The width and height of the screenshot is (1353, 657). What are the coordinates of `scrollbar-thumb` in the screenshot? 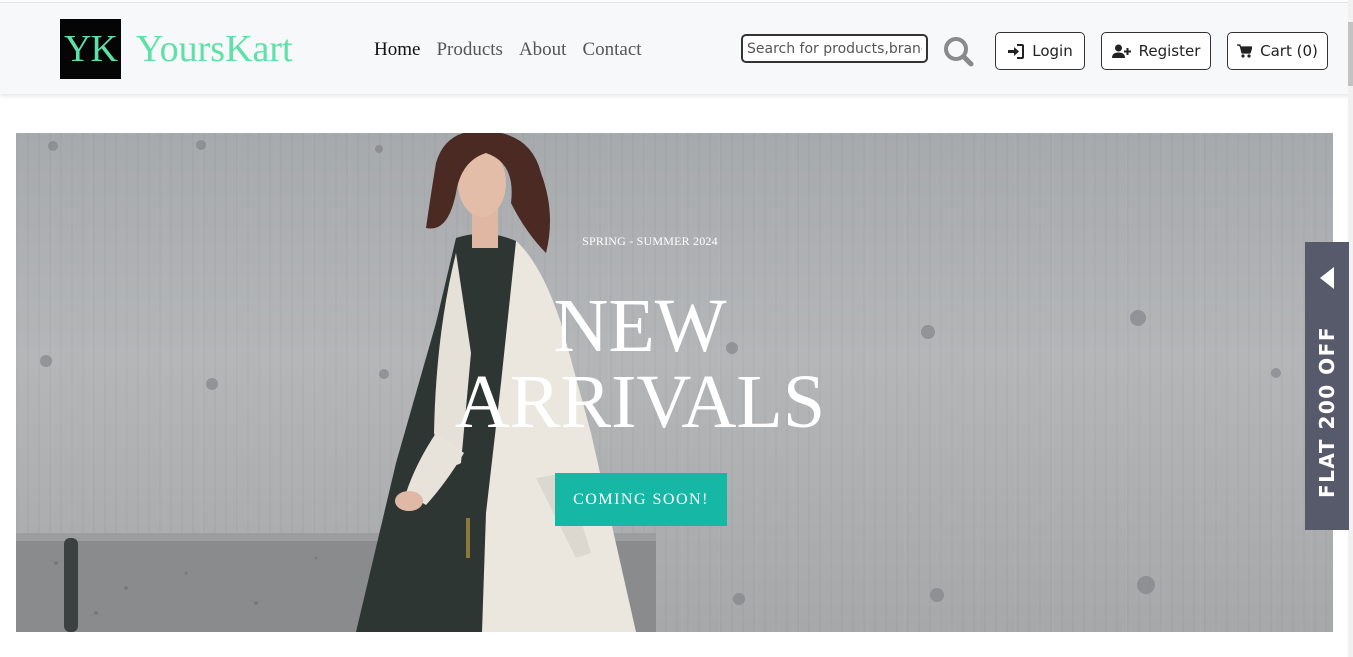 It's located at (1350, 54).